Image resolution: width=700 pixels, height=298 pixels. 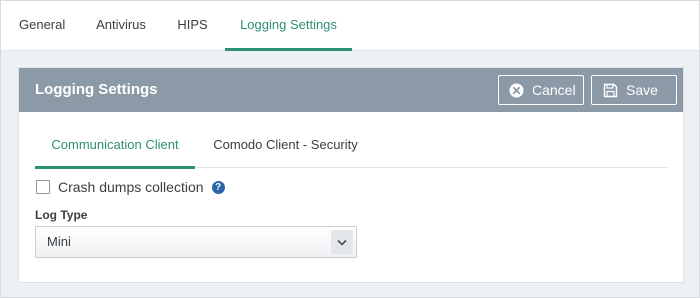 What do you see at coordinates (288, 26) in the screenshot?
I see `tab-logging-settings: Logging Settings` at bounding box center [288, 26].